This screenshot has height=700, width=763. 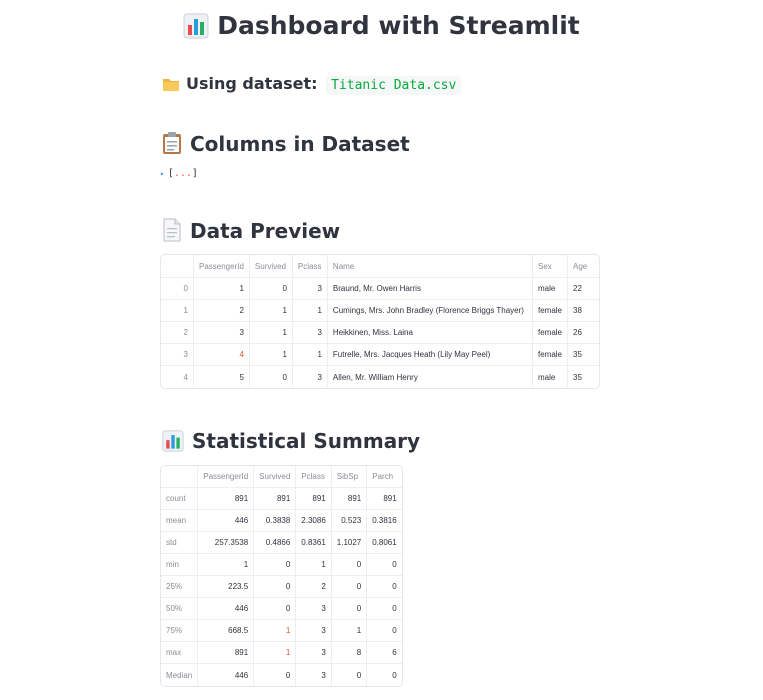 I want to click on table-cell: Braund, Mr. Owen Harris, so click(x=430, y=289).